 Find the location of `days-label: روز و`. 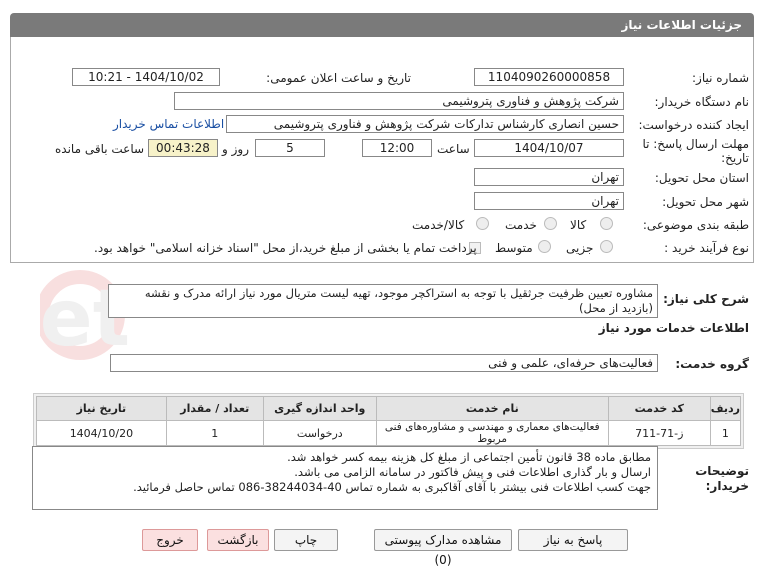

days-label: روز و is located at coordinates (235, 149).